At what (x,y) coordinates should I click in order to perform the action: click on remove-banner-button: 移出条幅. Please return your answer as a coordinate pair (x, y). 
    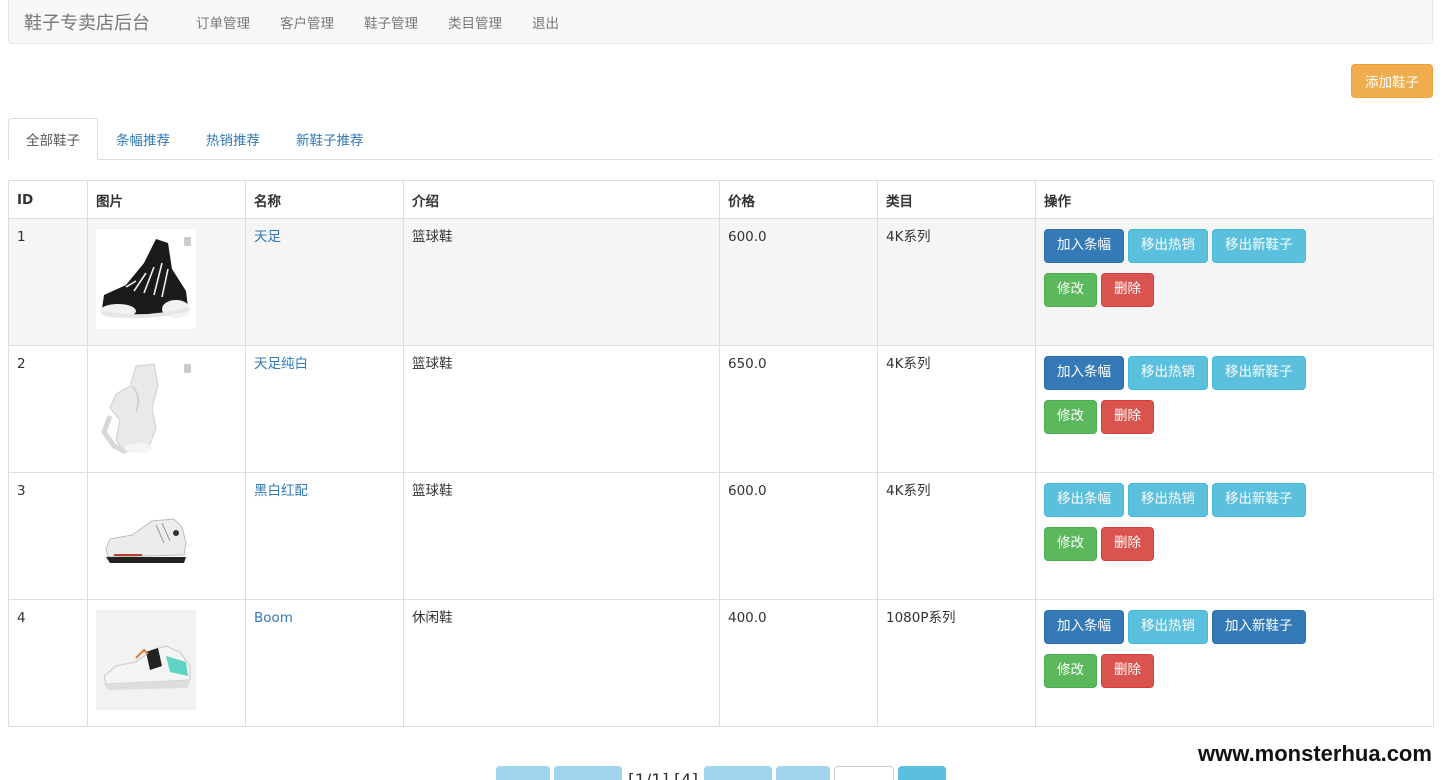
    Looking at the image, I should click on (1084, 500).